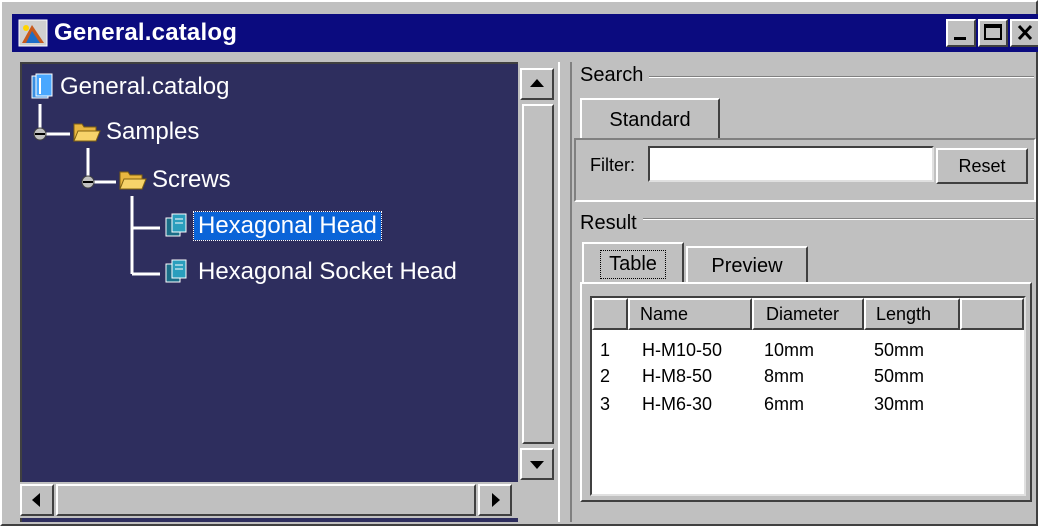 The image size is (1038, 526). I want to click on filter-input, so click(791, 164).